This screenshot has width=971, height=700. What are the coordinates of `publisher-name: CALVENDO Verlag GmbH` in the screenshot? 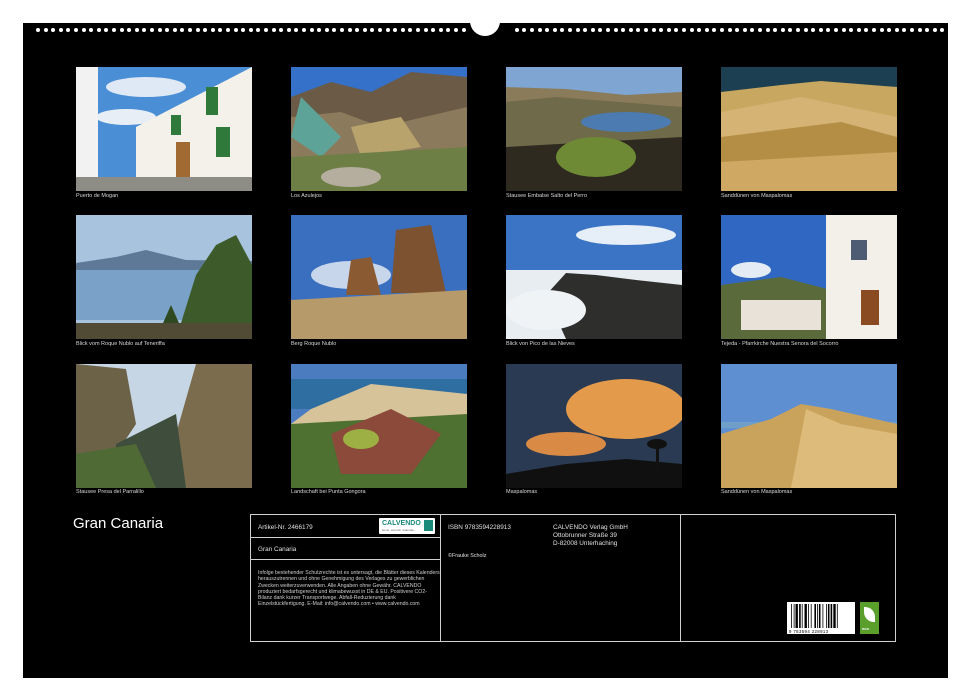 It's located at (590, 527).